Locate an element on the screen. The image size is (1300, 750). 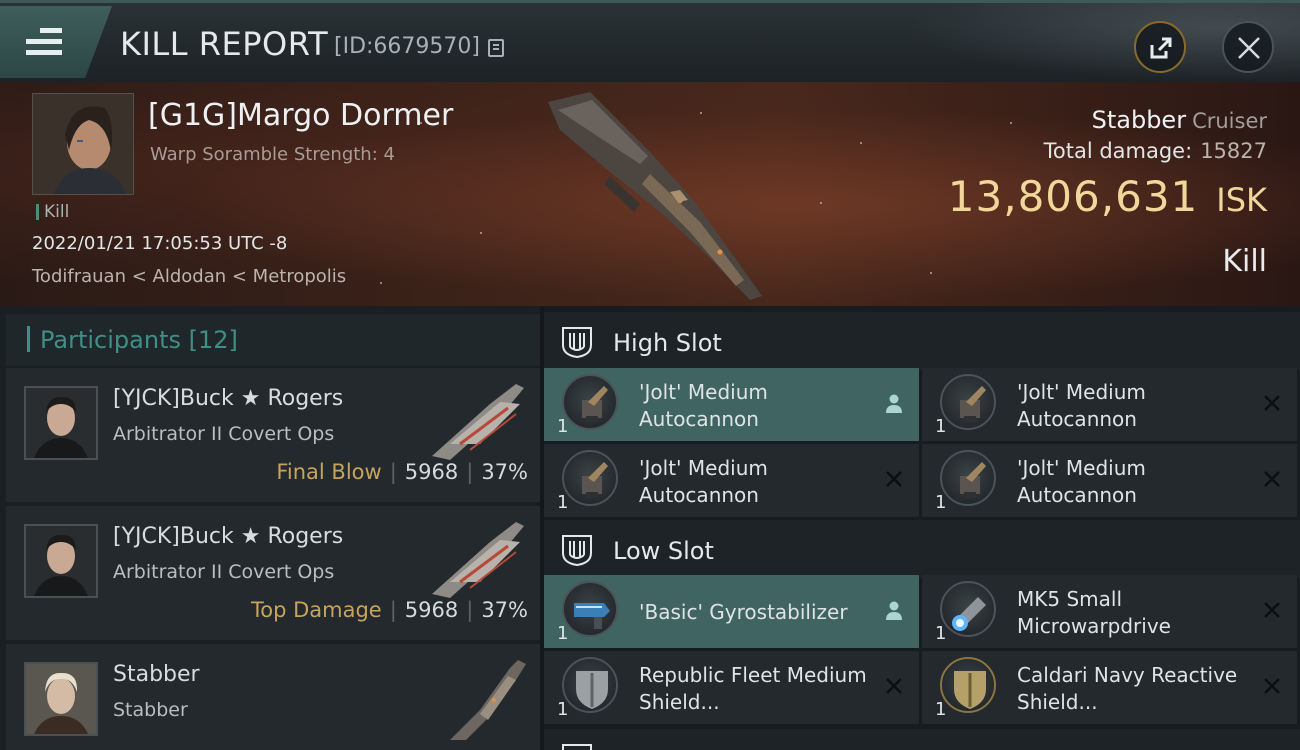
victim-avatar is located at coordinates (83, 144).